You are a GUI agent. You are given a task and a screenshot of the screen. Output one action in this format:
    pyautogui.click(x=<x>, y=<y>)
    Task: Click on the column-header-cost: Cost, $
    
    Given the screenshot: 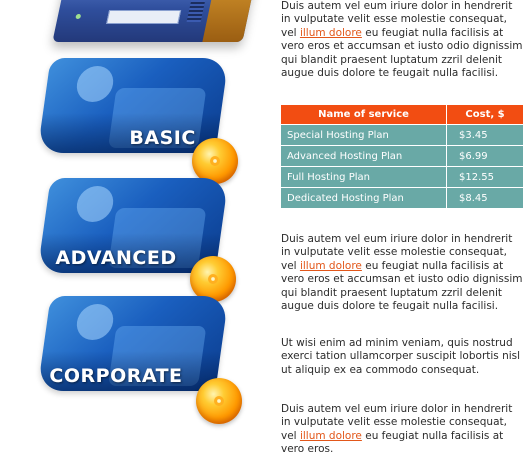 What is the action you would take?
    pyautogui.click(x=485, y=114)
    